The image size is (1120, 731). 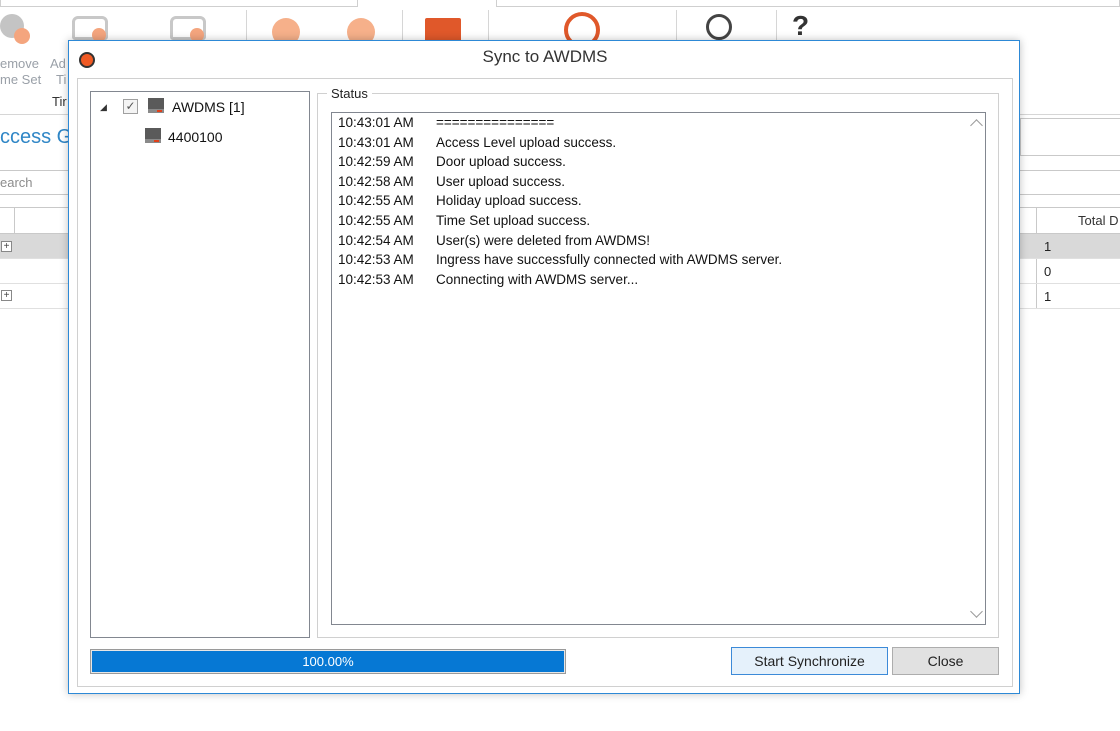 I want to click on log-message: User(s) were deleted from AWDMS!, so click(x=543, y=240).